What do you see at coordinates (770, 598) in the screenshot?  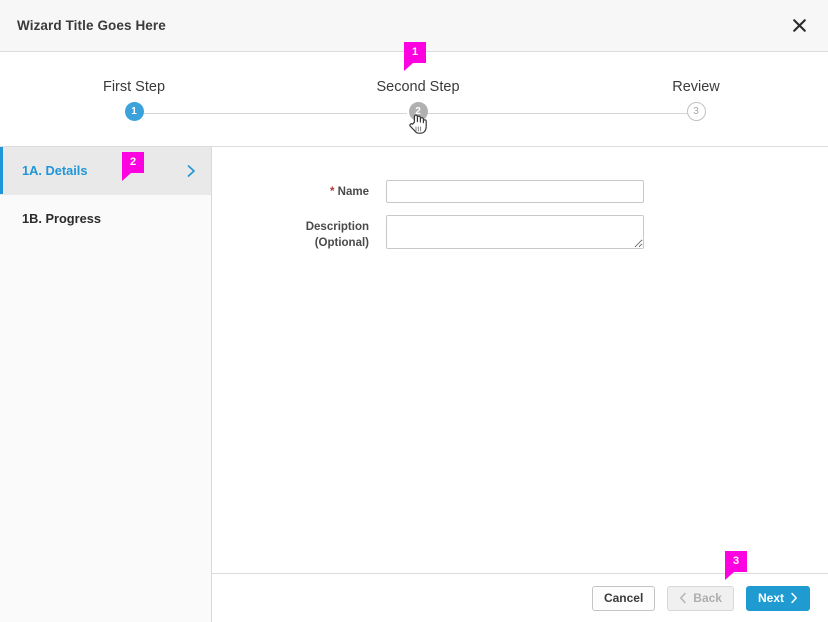 I see `next-button-label: Next` at bounding box center [770, 598].